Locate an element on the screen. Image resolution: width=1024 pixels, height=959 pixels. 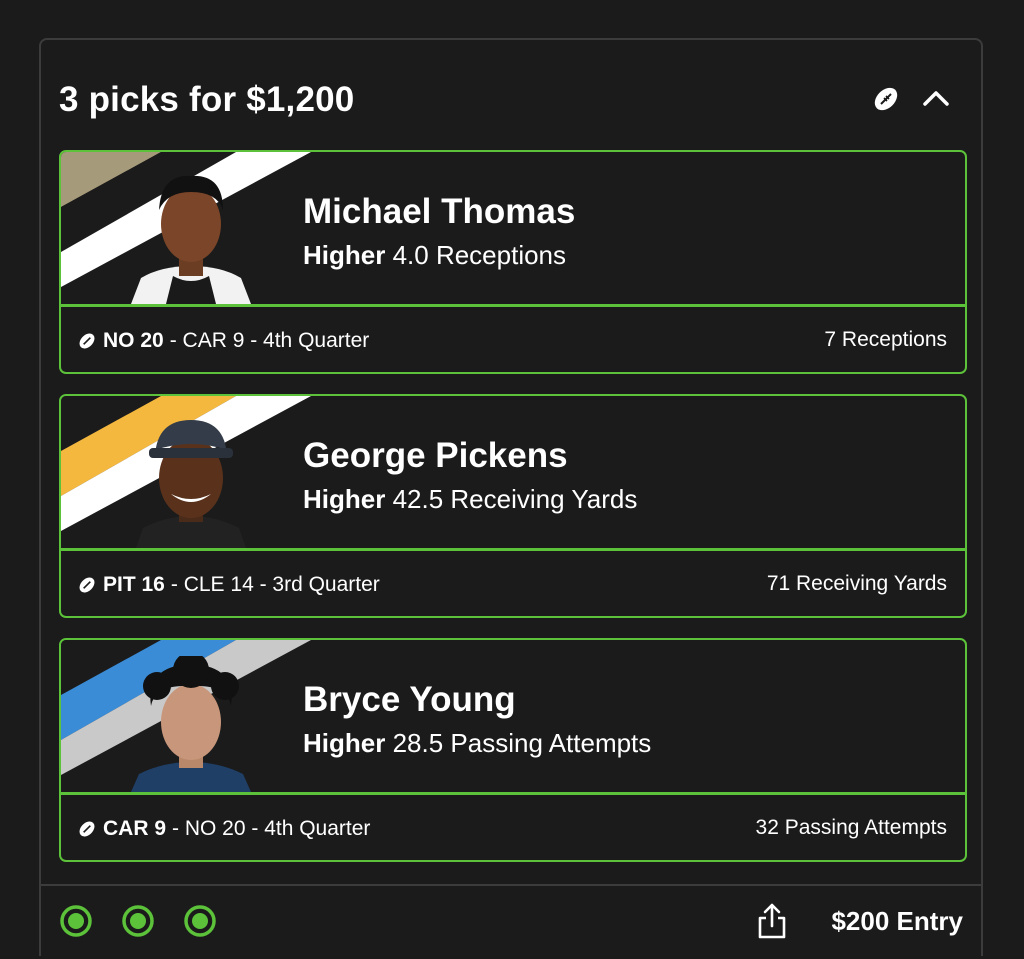
pick-header: Bryce Young Higher 28.5 Passing Attempts is located at coordinates (513, 717).